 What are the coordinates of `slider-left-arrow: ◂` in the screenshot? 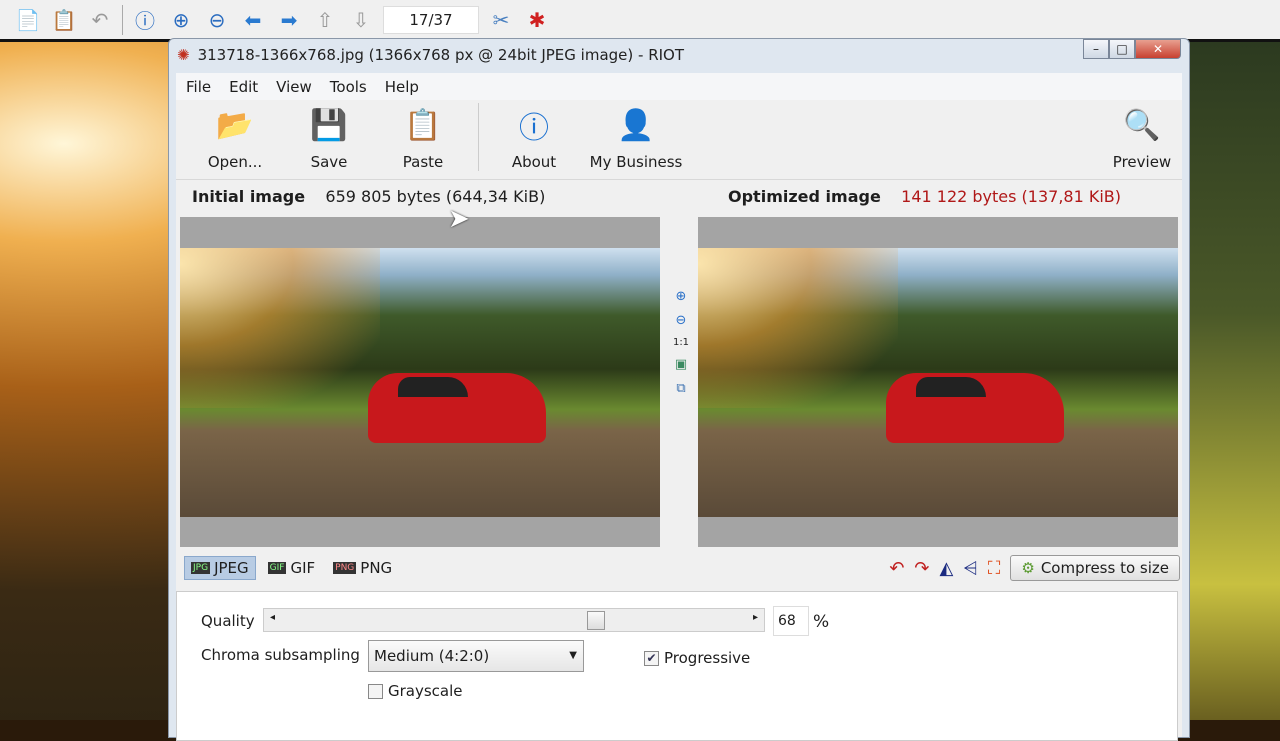 It's located at (272, 617).